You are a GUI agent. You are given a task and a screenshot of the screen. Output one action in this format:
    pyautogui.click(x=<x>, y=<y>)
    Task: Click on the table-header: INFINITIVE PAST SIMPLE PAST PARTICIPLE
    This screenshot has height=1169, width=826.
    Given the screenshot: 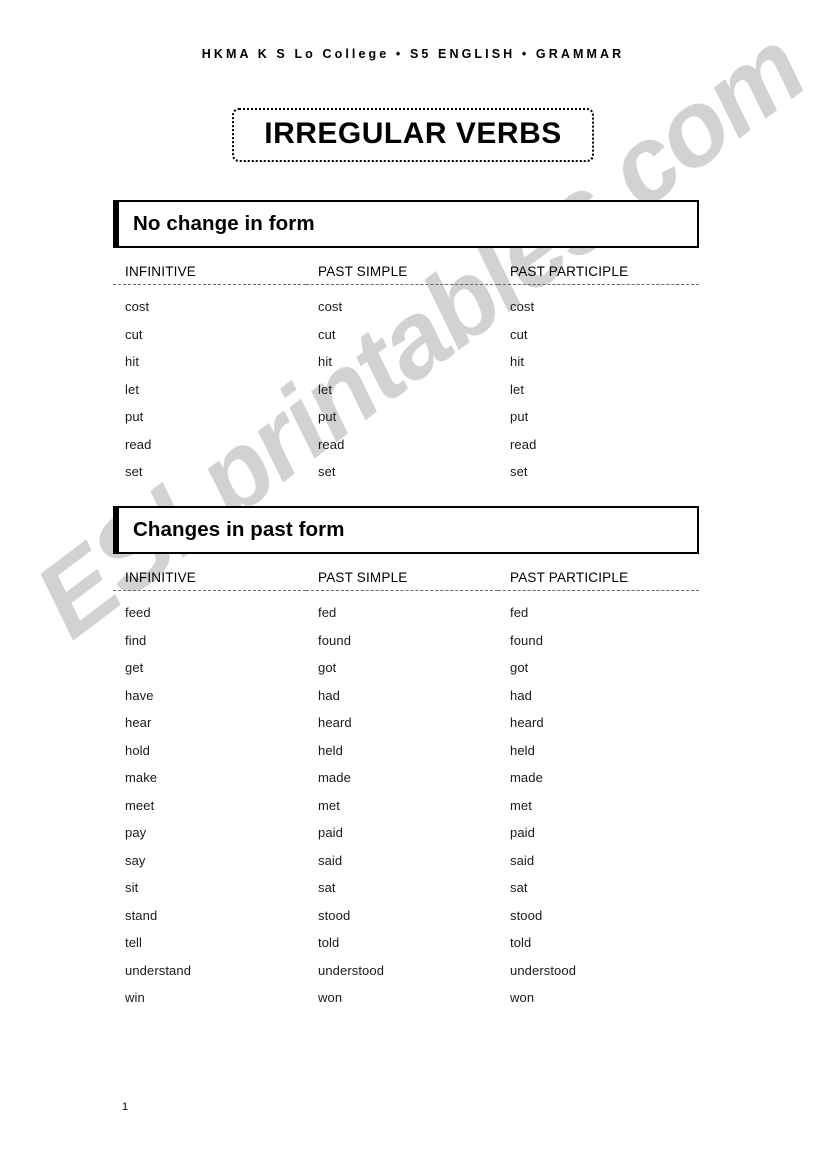 What is the action you would take?
    pyautogui.click(x=406, y=274)
    